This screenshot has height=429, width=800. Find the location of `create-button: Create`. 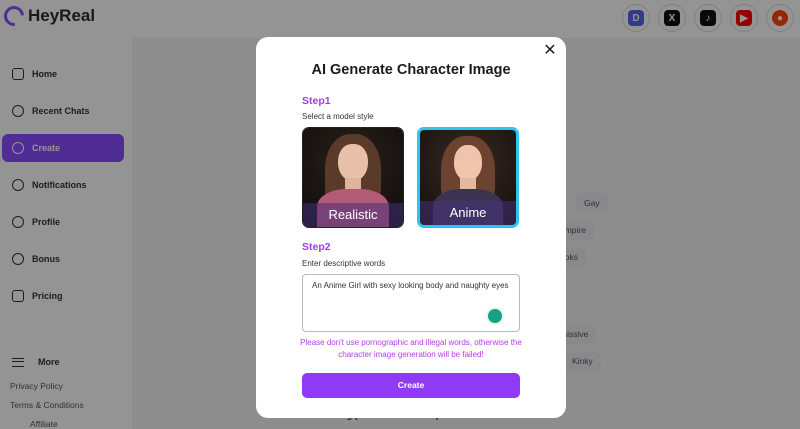

create-button: Create is located at coordinates (411, 385).